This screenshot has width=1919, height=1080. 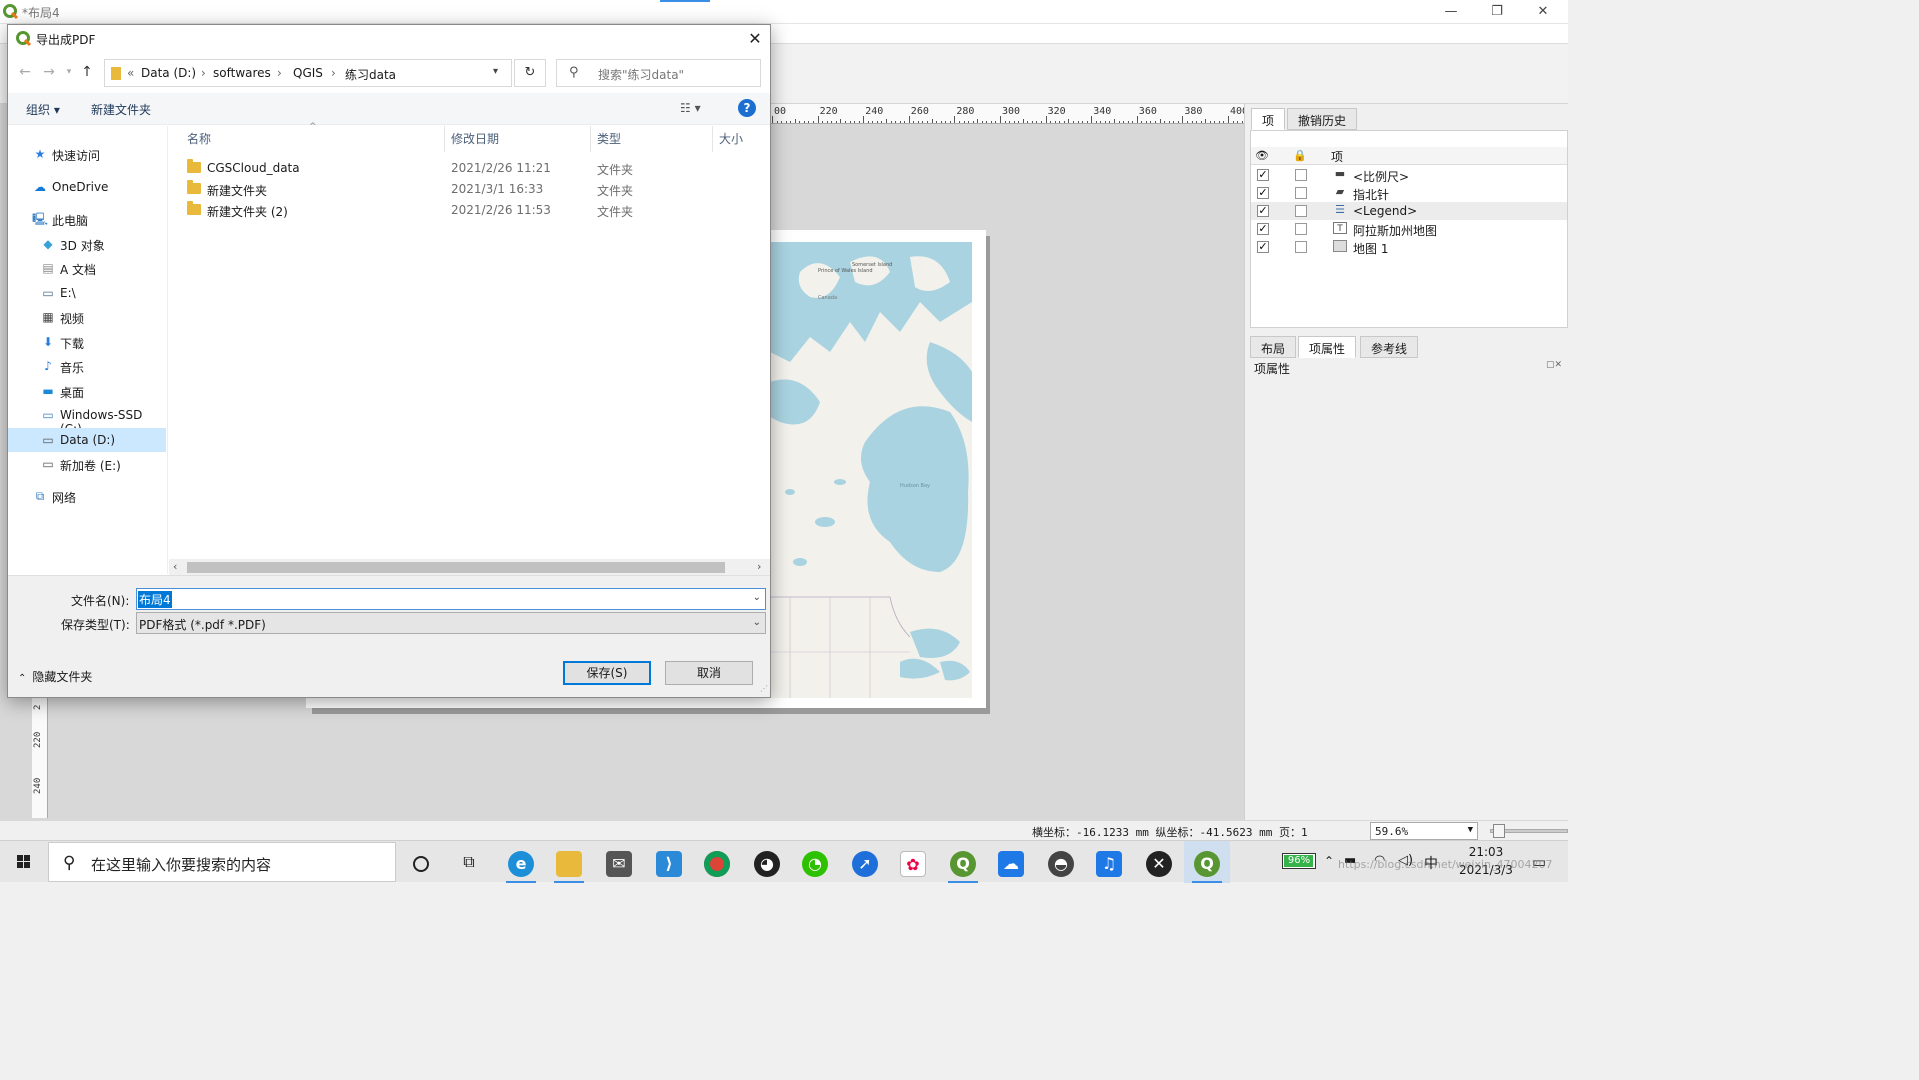 I want to click on nav-c-drive: ▭Windows-SSD (C:), so click(x=87, y=419).